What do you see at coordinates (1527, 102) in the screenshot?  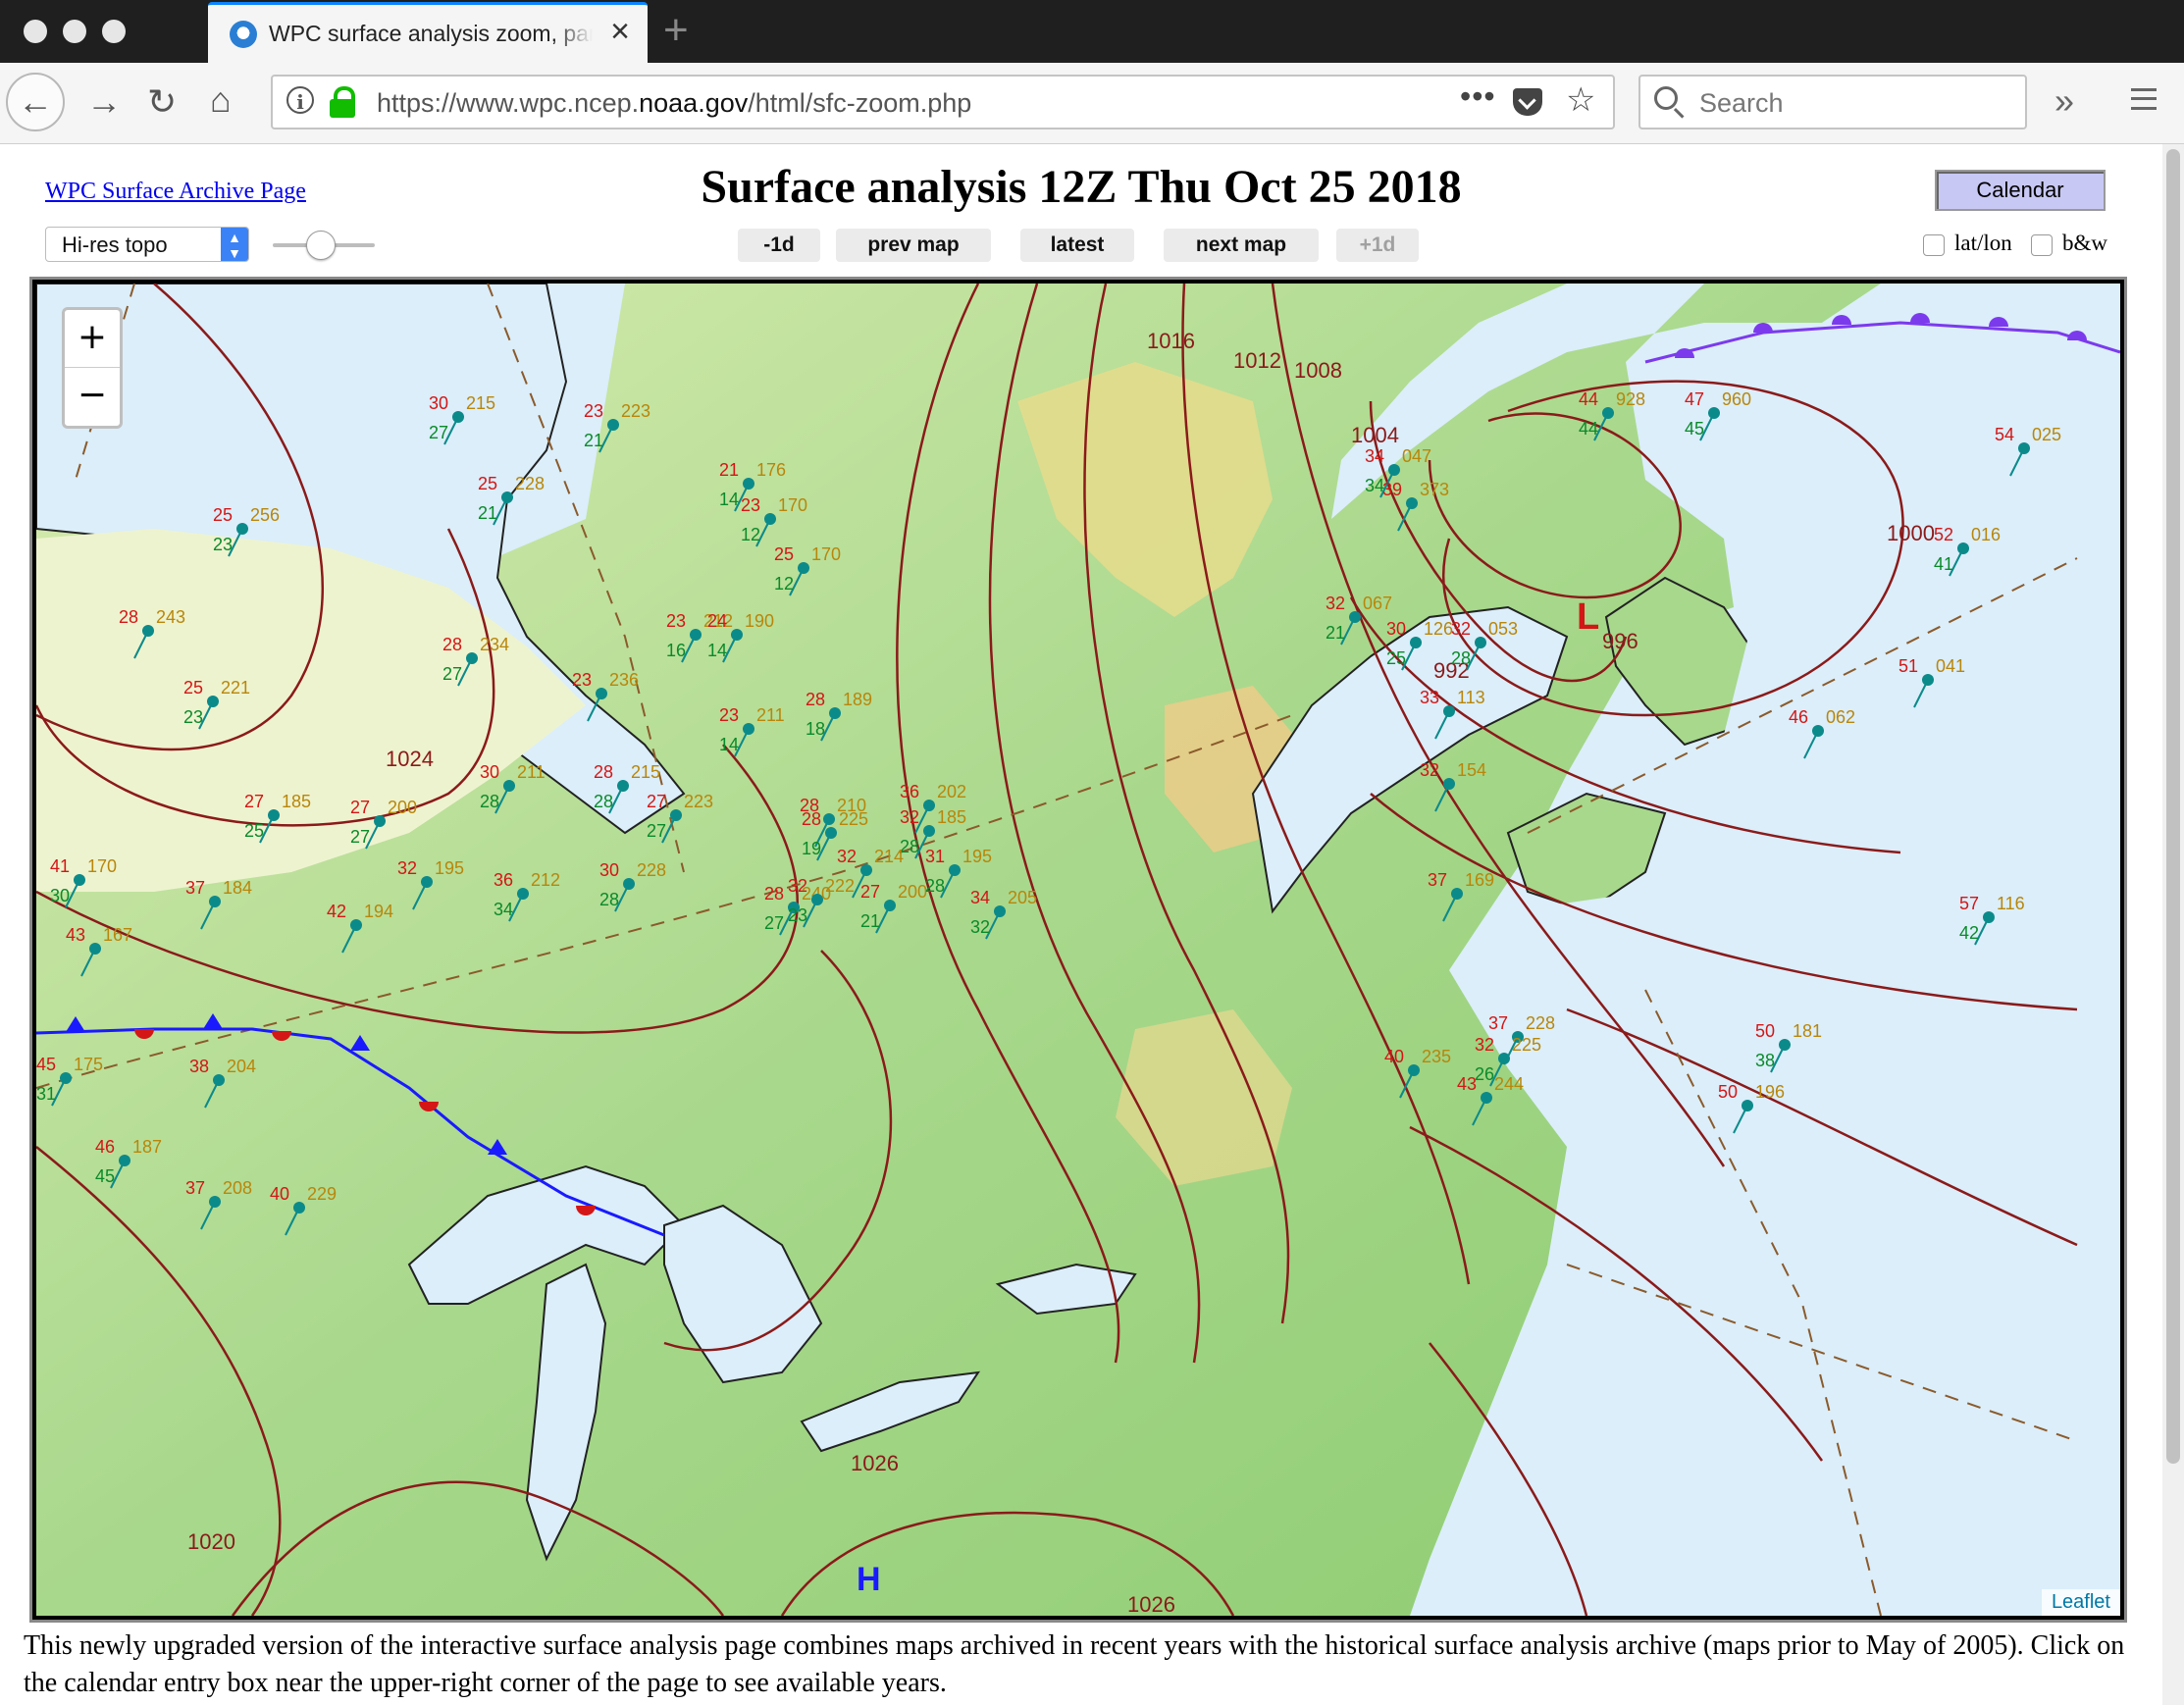 I see `pocket-icon` at bounding box center [1527, 102].